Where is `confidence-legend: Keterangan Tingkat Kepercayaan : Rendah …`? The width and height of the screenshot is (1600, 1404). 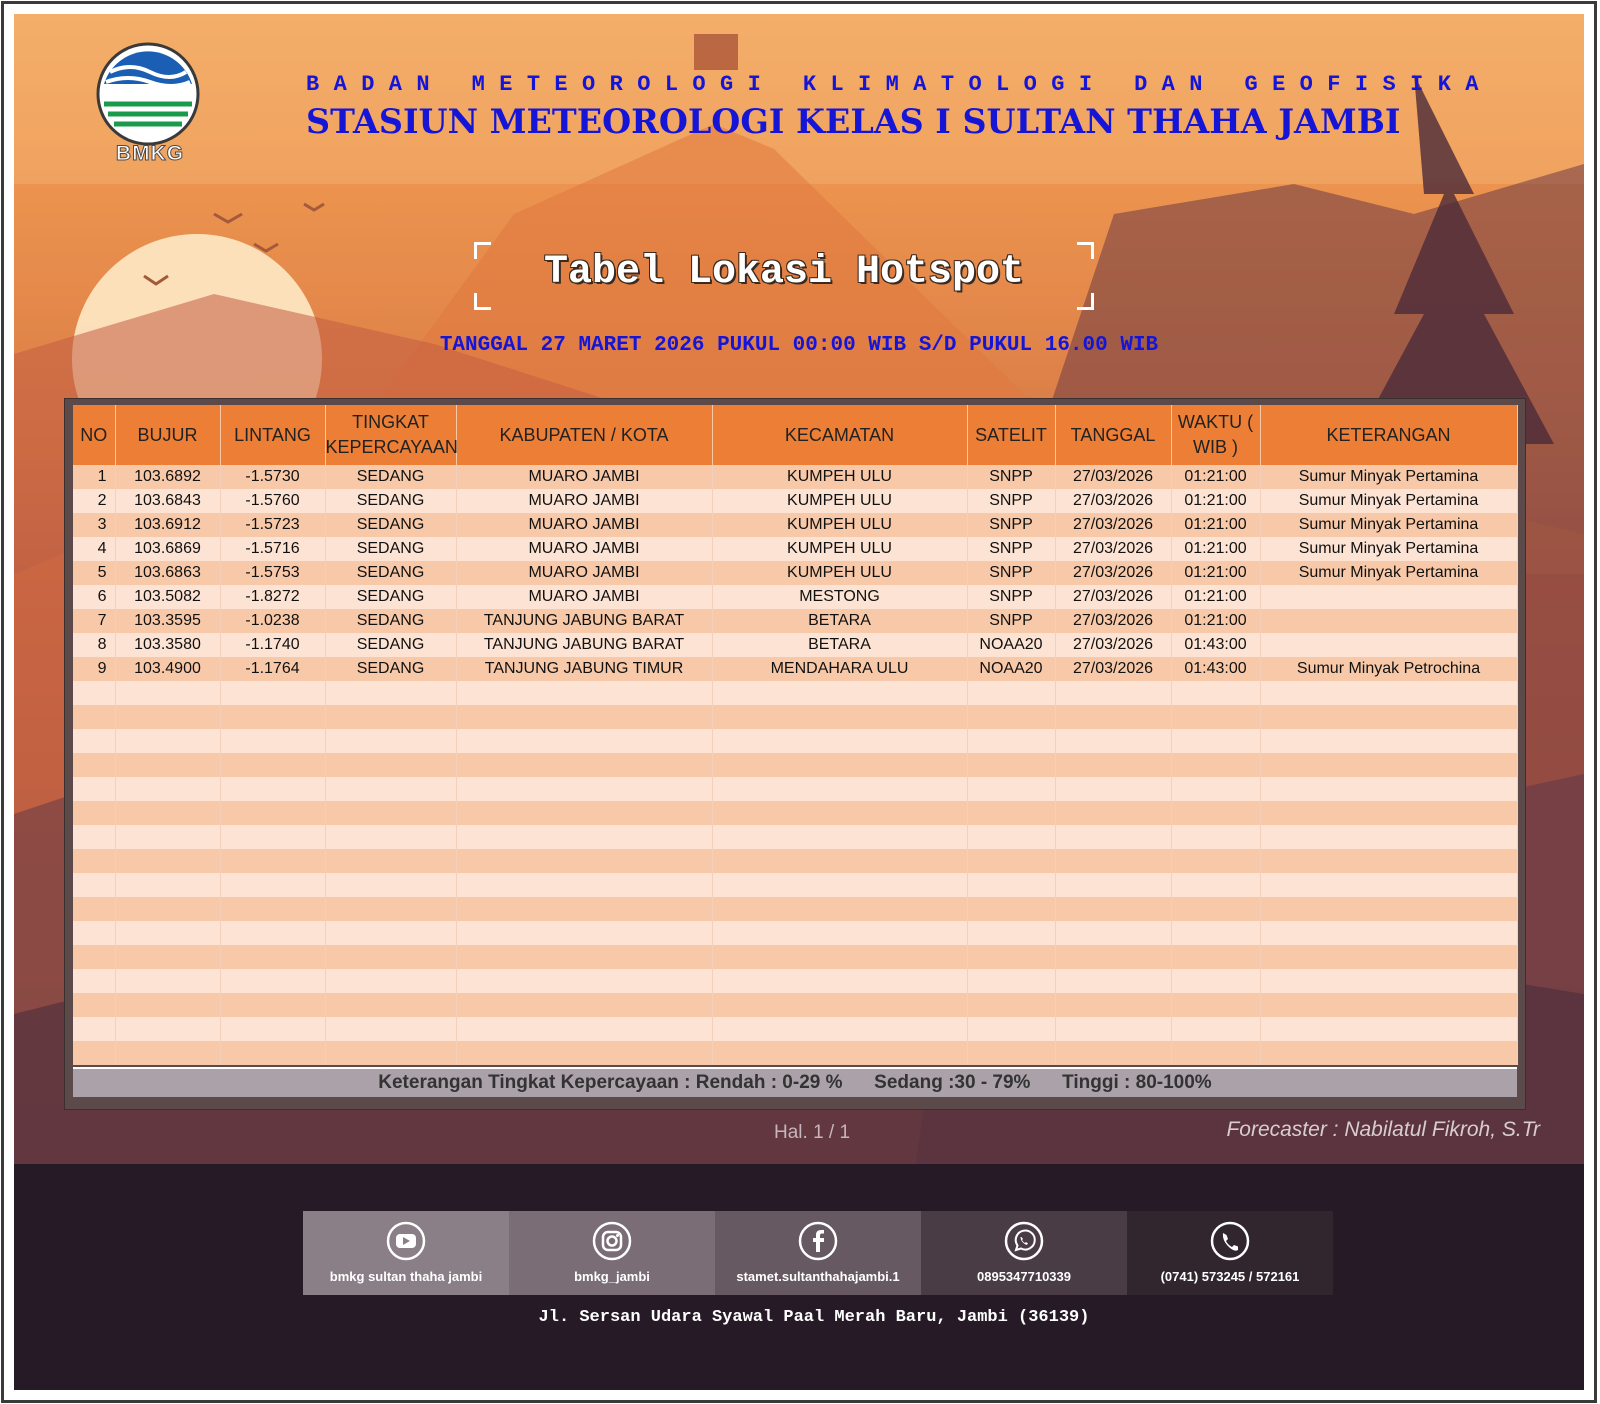
confidence-legend: Keterangan Tingkat Kepercayaan : Rendah … is located at coordinates (795, 1082).